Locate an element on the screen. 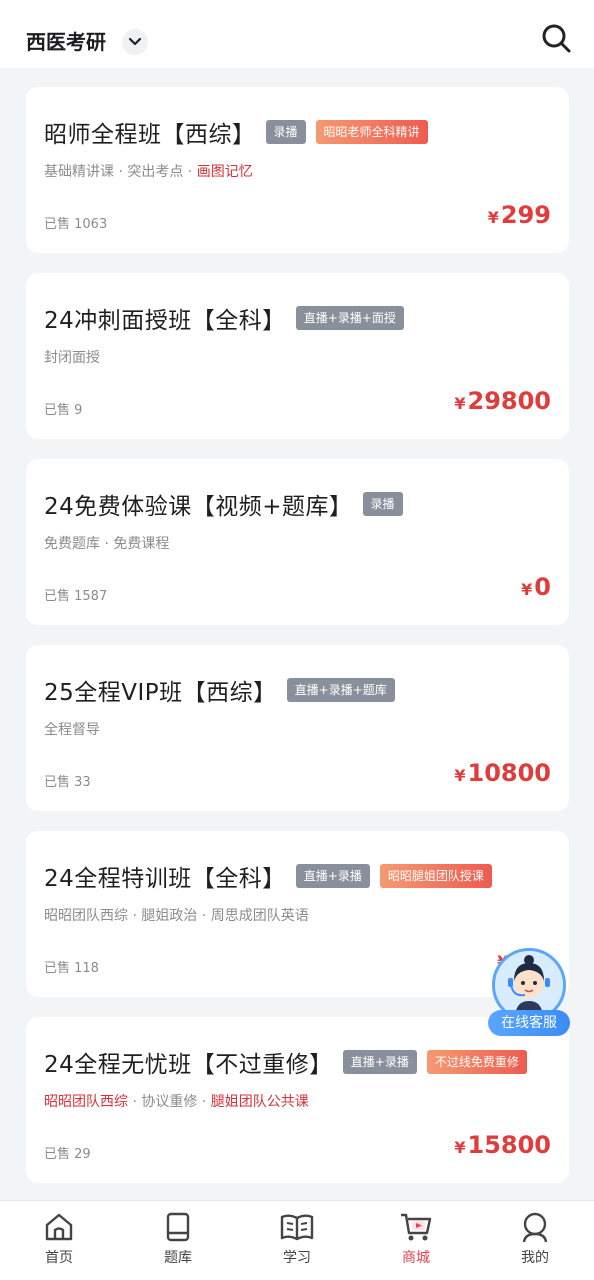  bottom-tab-bar: 首页 题库 学习 商城 我的 is located at coordinates (297, 1240).